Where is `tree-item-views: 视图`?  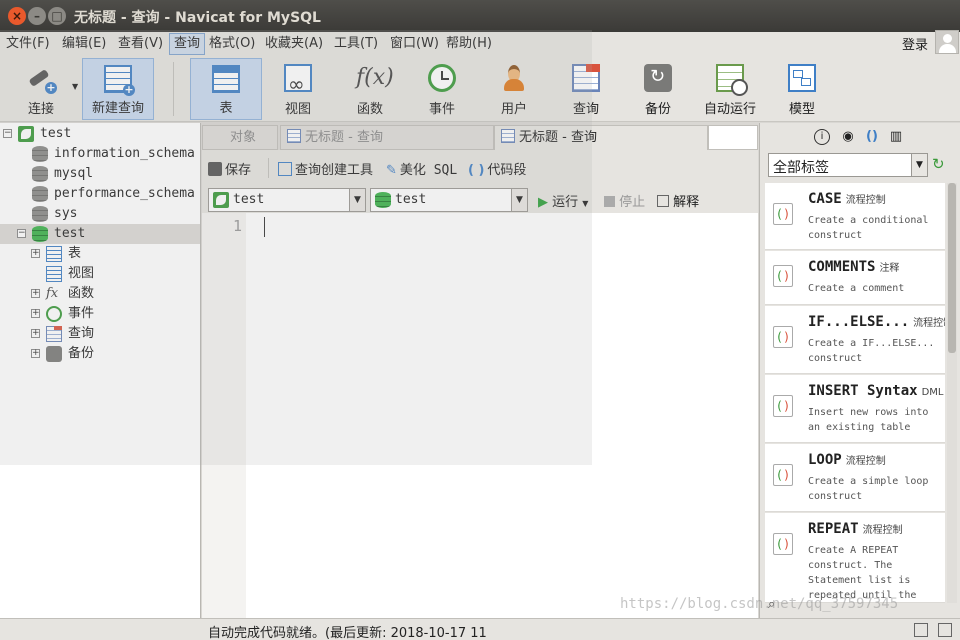 tree-item-views: 视图 is located at coordinates (100, 274).